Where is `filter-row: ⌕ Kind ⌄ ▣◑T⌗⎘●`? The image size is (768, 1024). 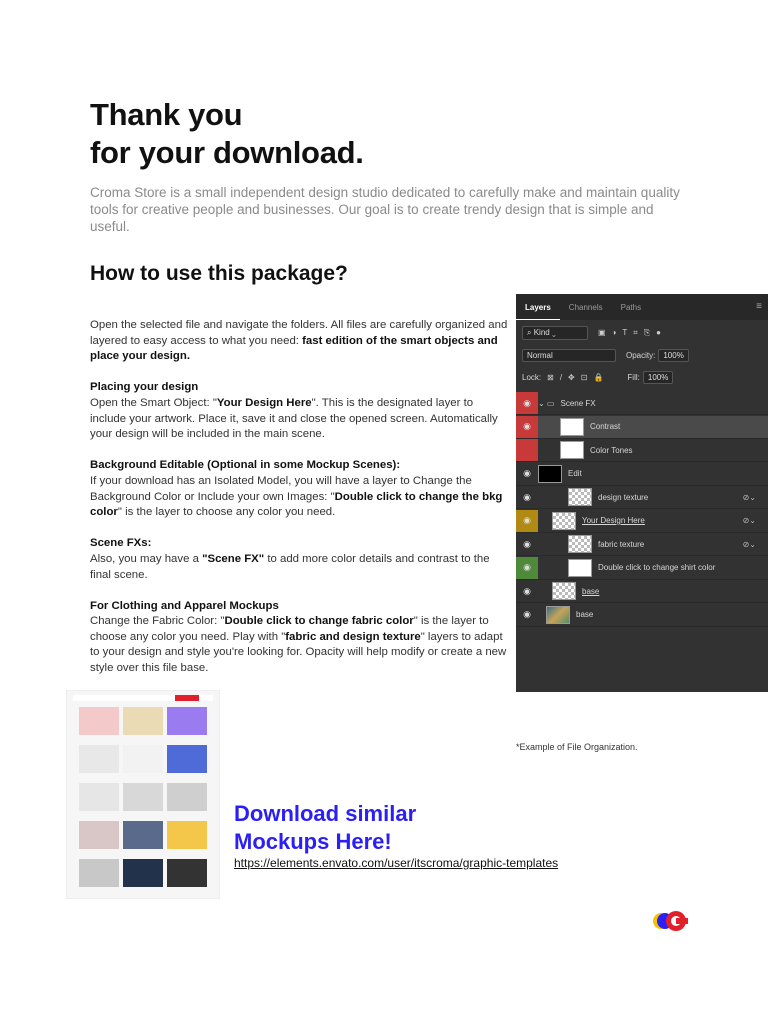
filter-row: ⌕ Kind ⌄ ▣◑T⌗⎘● is located at coordinates (642, 333).